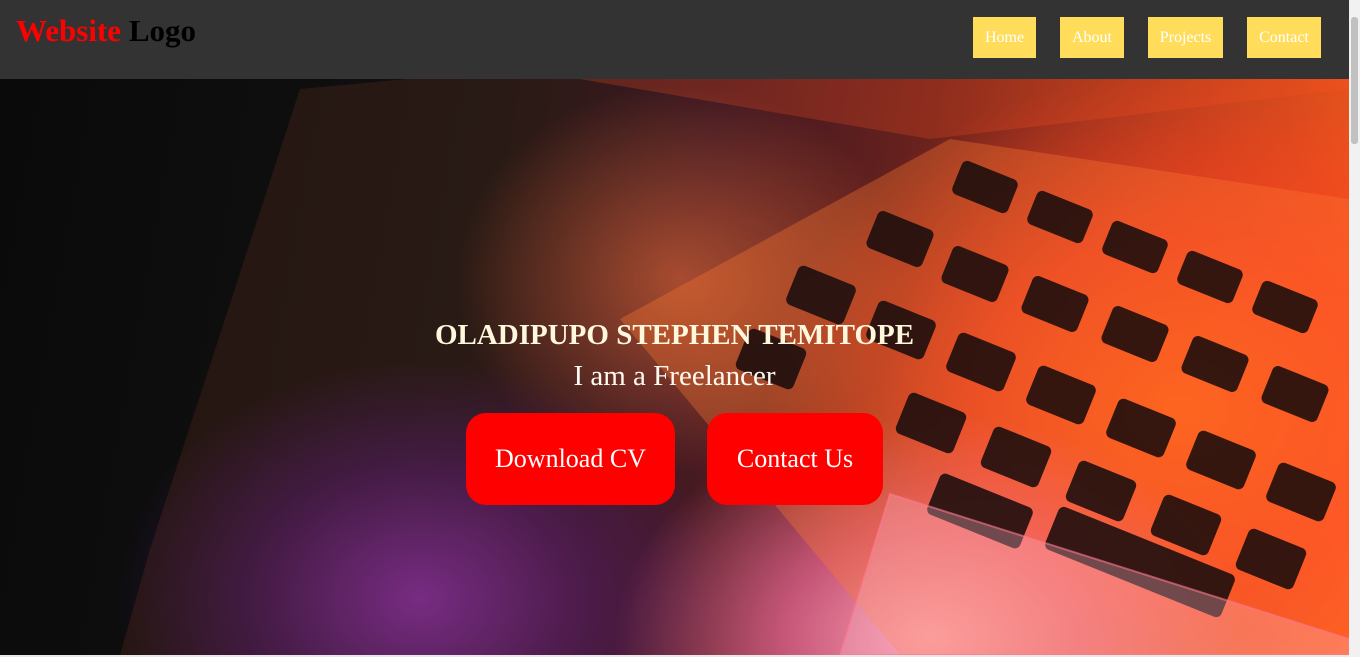  What do you see at coordinates (1354, 328) in the screenshot?
I see `vertical-scrollbar` at bounding box center [1354, 328].